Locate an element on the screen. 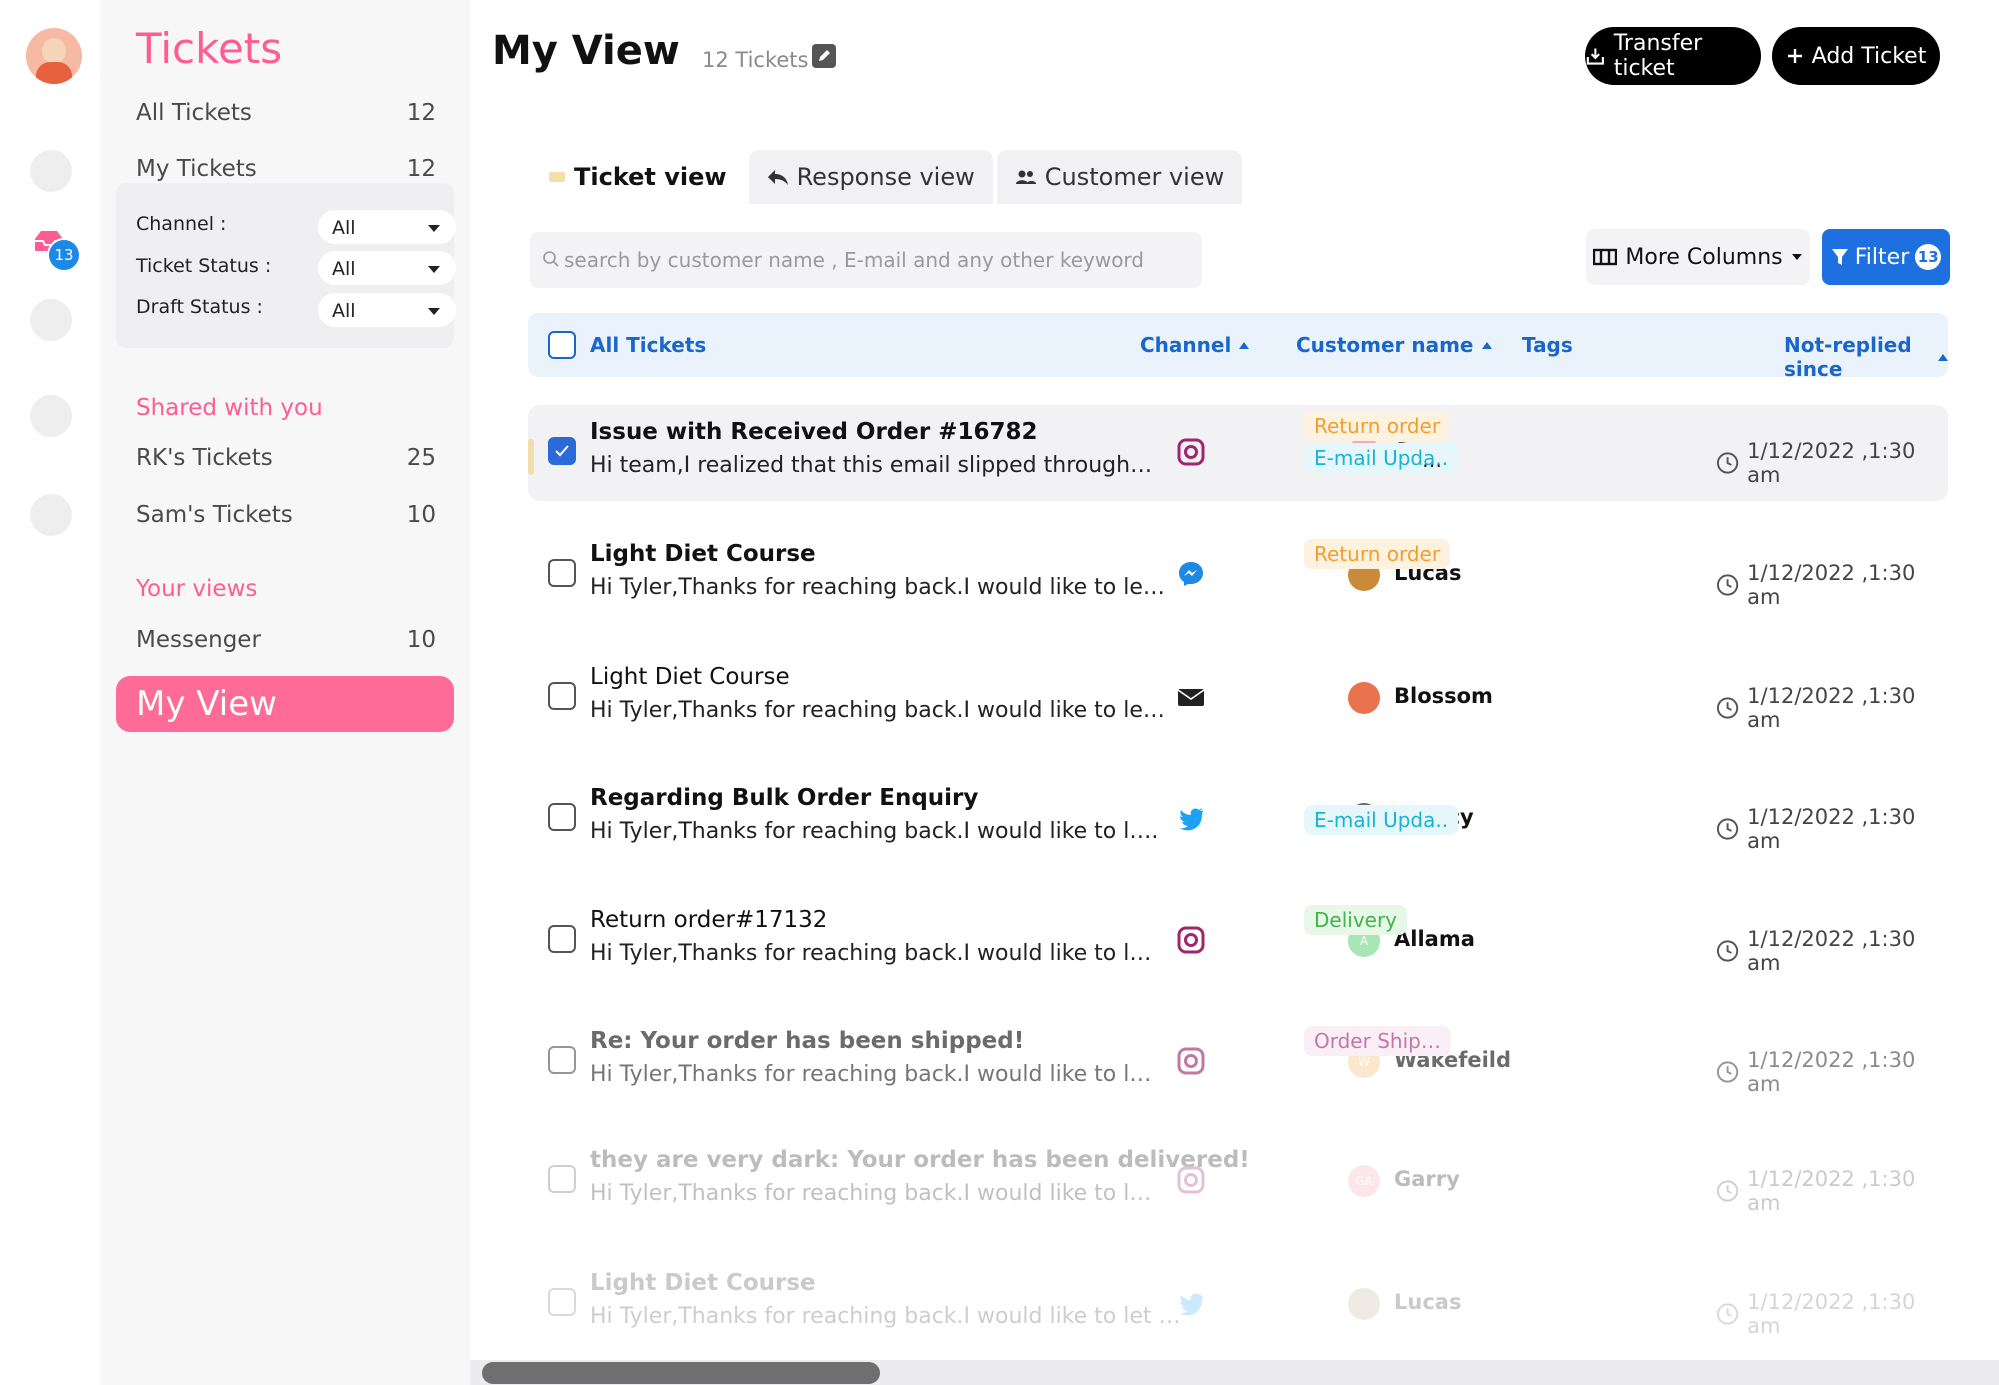  ticket-subject: Re: Your order has been shipped! is located at coordinates (807, 1041).